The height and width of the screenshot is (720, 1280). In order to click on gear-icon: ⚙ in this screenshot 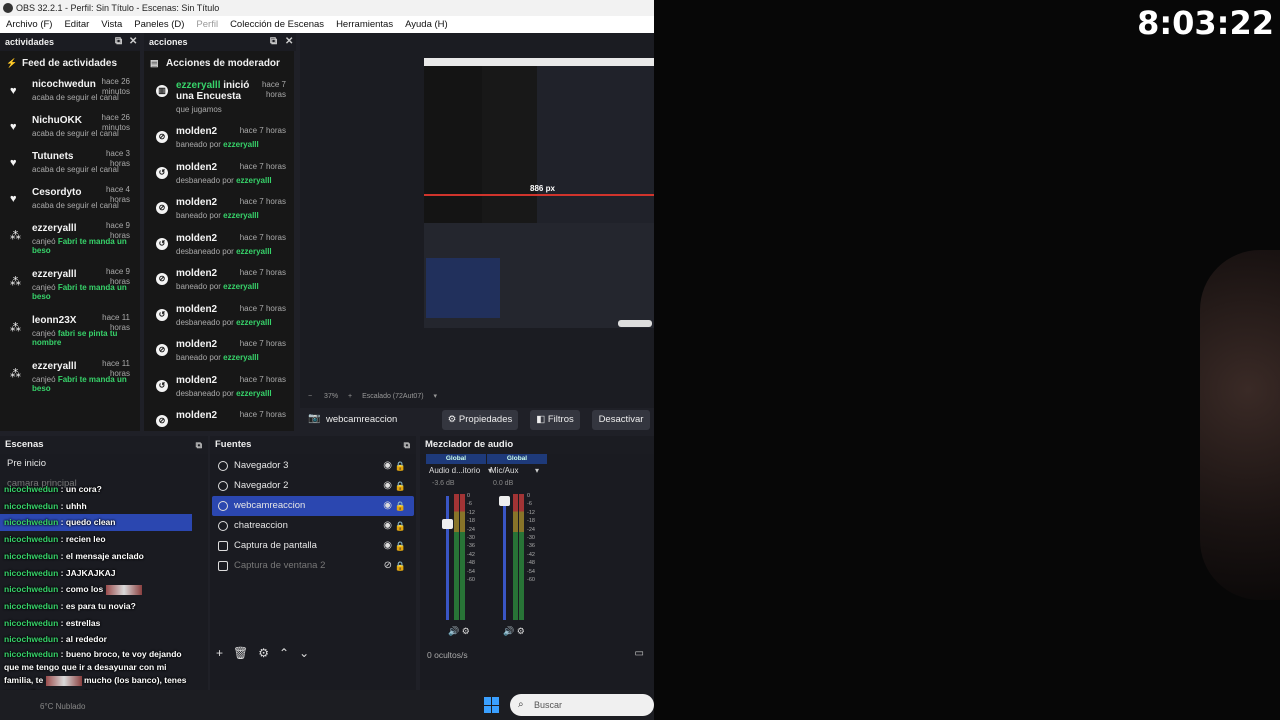, I will do `click(263, 653)`.